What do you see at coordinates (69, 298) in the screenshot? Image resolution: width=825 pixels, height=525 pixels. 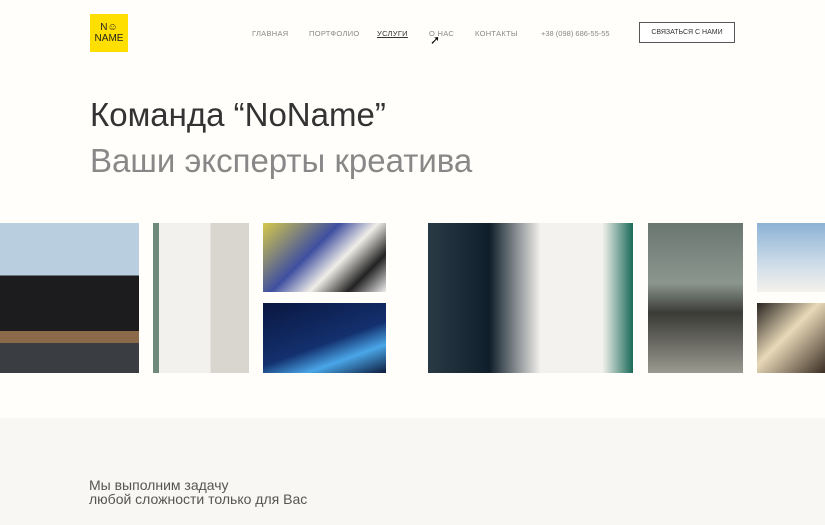 I see `gallery-image-billboard` at bounding box center [69, 298].